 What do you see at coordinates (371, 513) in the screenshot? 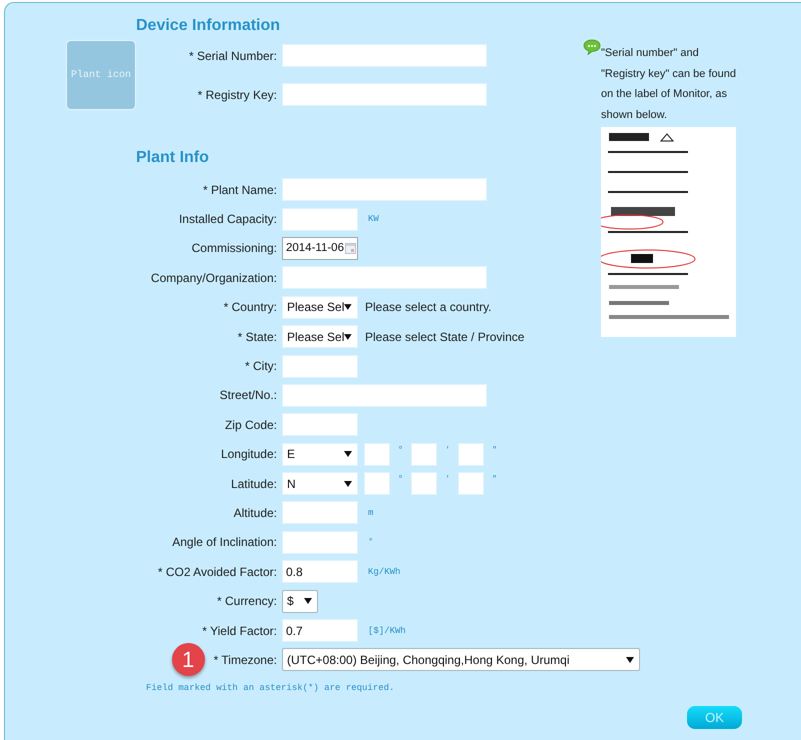
I see `unit-label: m` at bounding box center [371, 513].